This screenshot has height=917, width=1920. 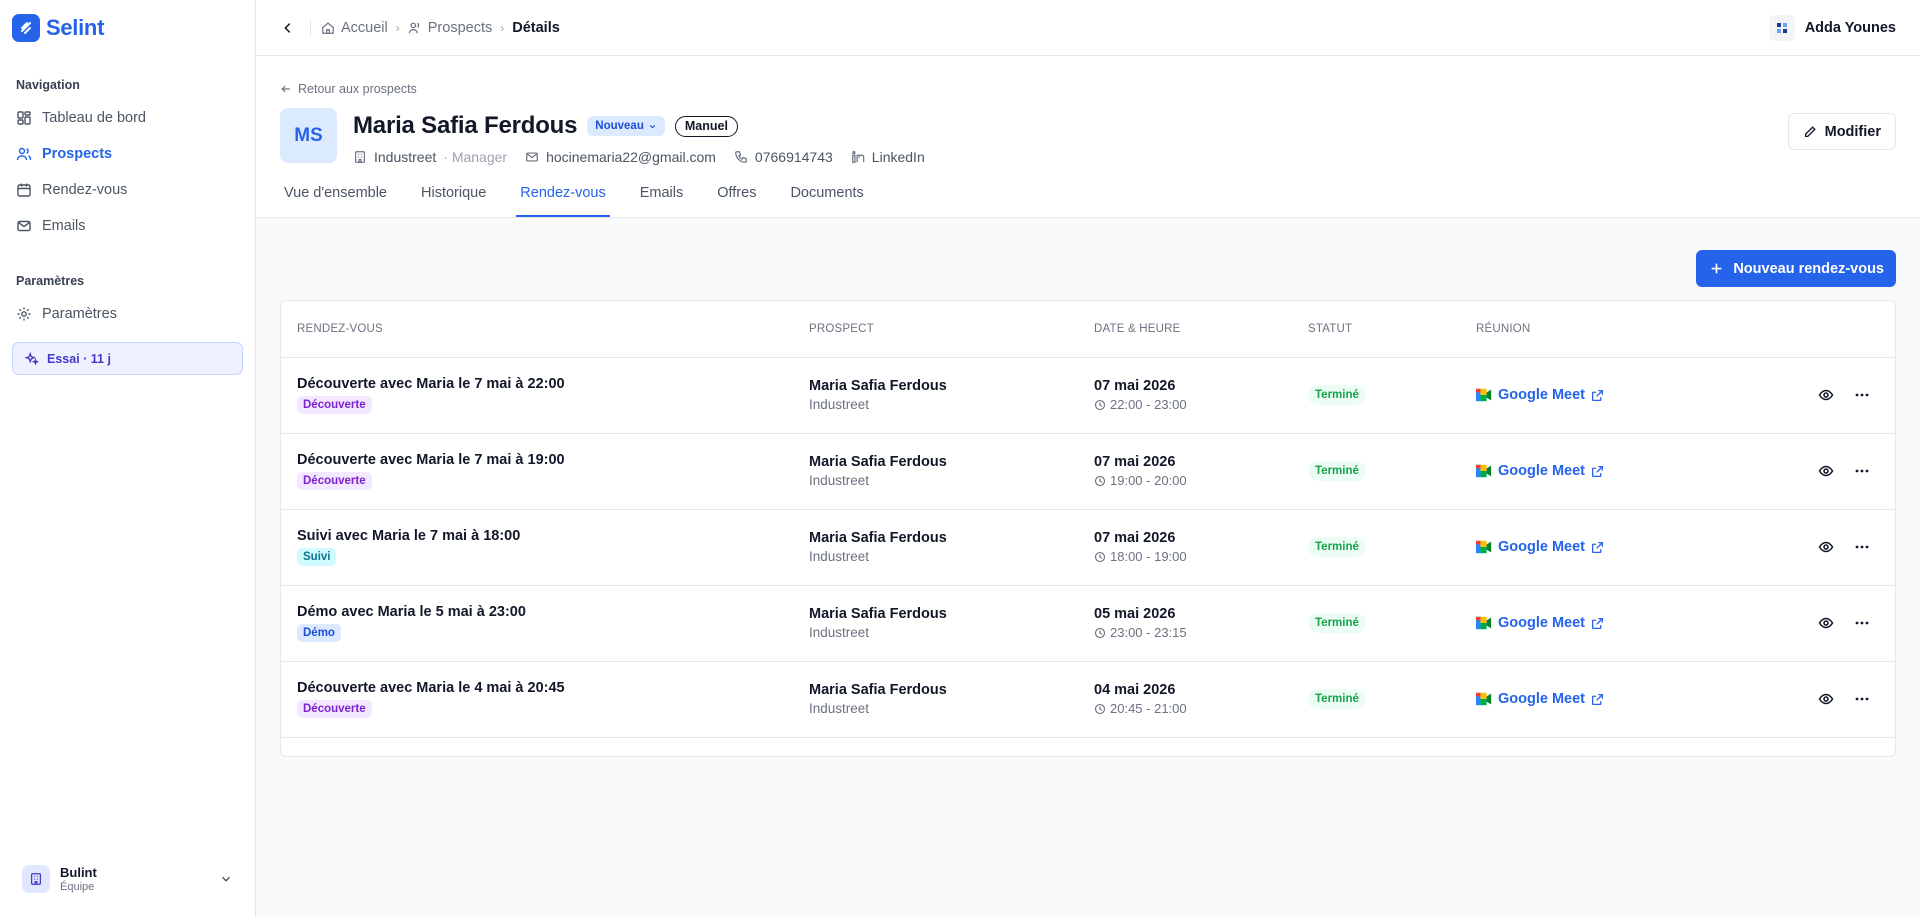 I want to click on linkedin-meta: LinkedIn, so click(x=888, y=157).